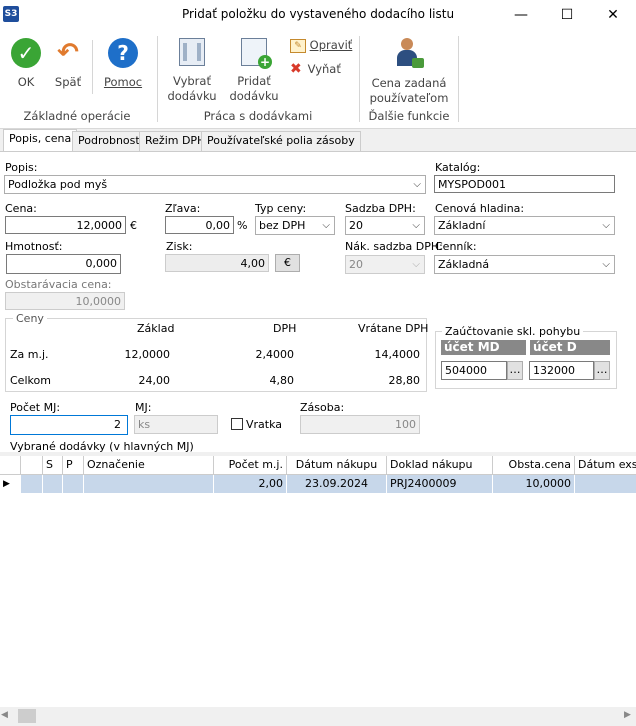 The width and height of the screenshot is (636, 726). I want to click on sadzba-dph-label: Sadzba DPH:, so click(380, 208).